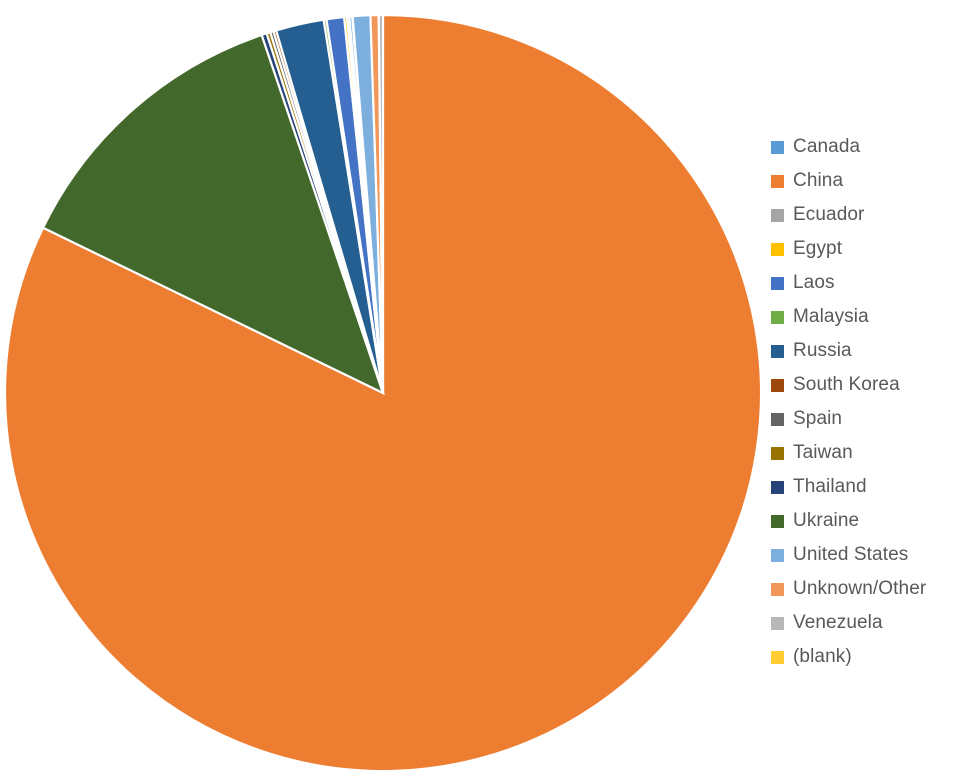 Image resolution: width=955 pixels, height=781 pixels. Describe the element at coordinates (818, 180) in the screenshot. I see `legend-item-label: China` at that location.